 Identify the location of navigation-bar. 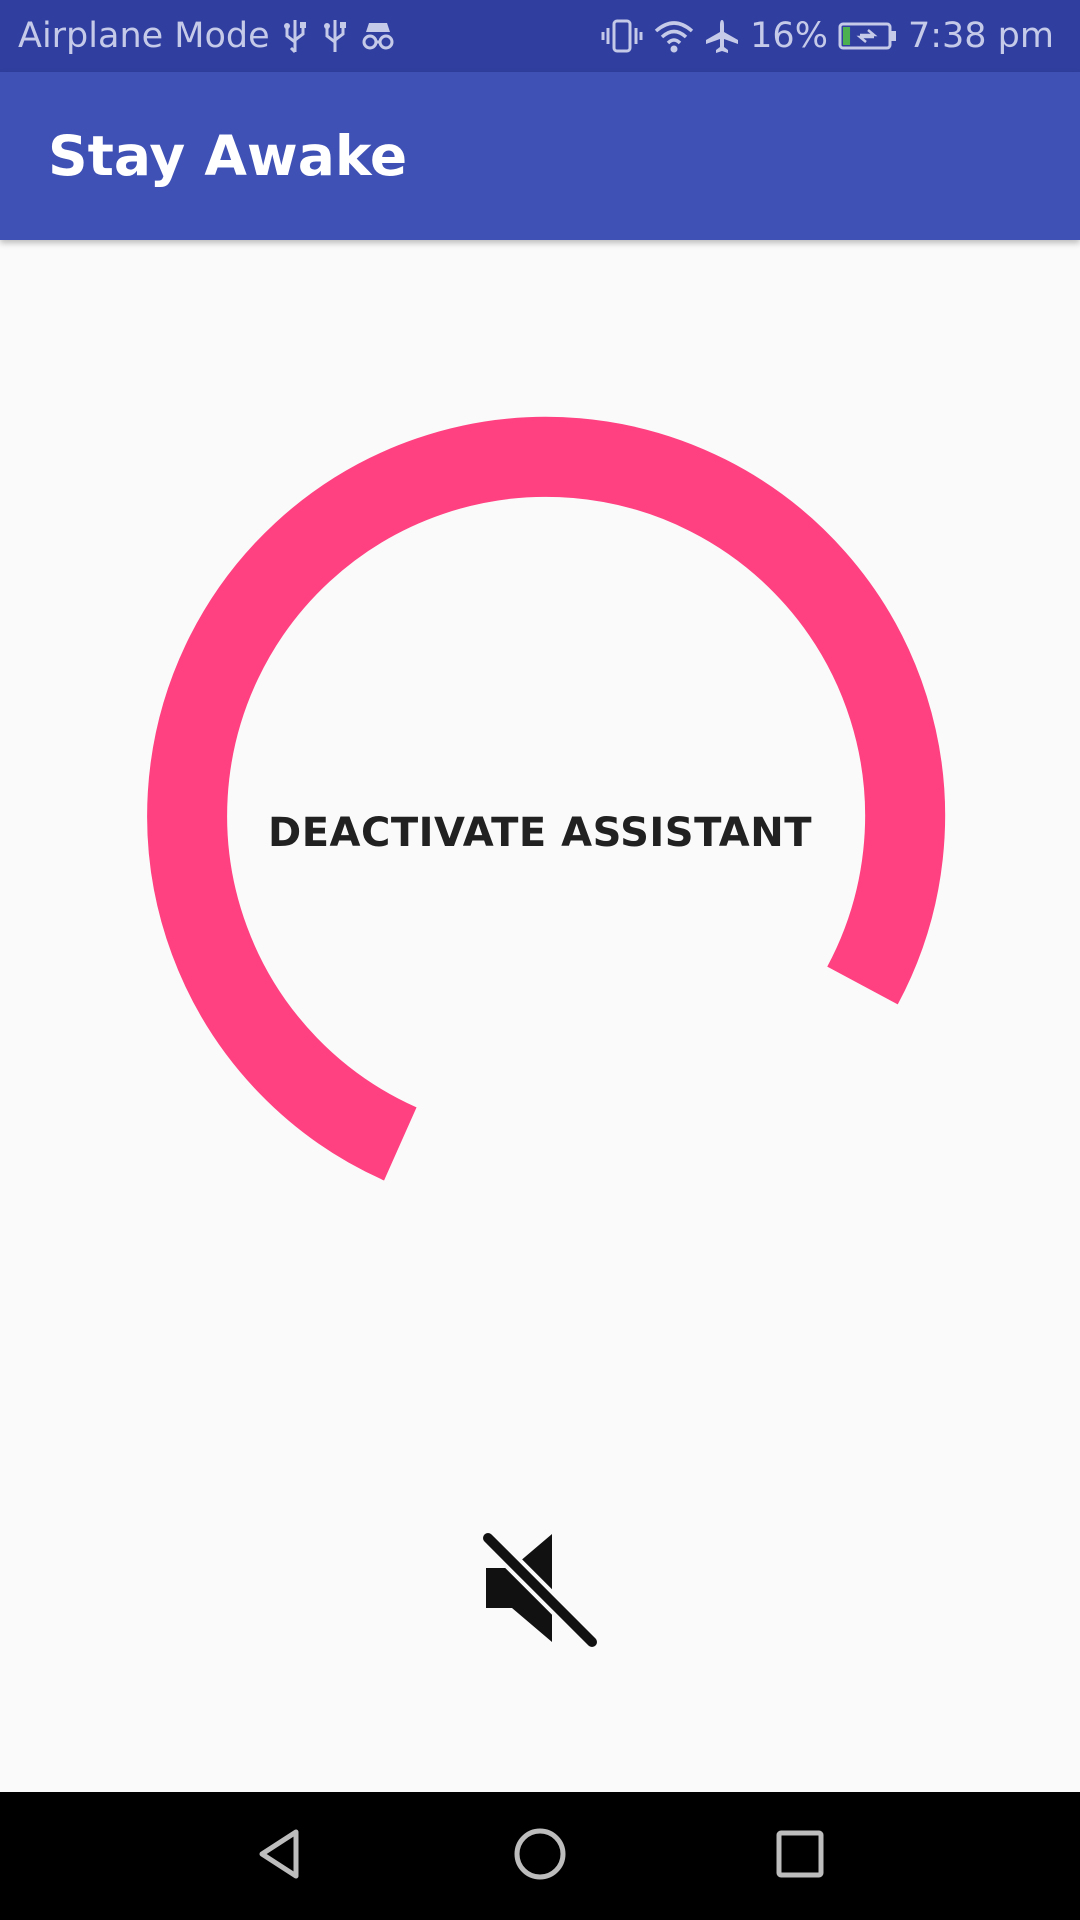
(540, 1856).